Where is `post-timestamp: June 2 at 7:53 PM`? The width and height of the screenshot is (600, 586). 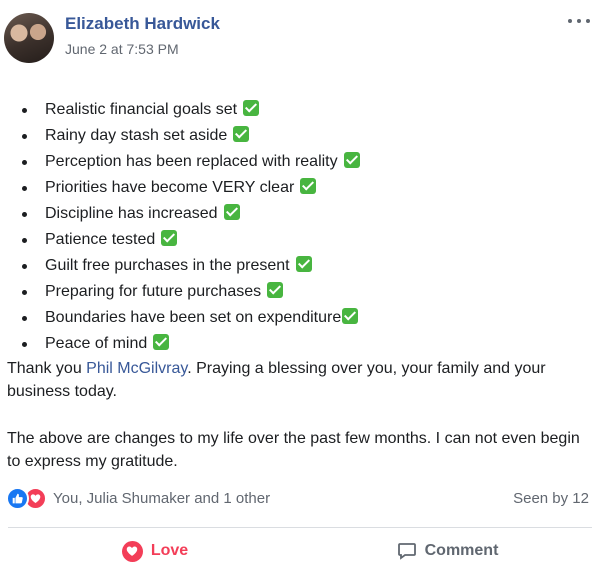
post-timestamp: June 2 at 7:53 PM is located at coordinates (122, 49).